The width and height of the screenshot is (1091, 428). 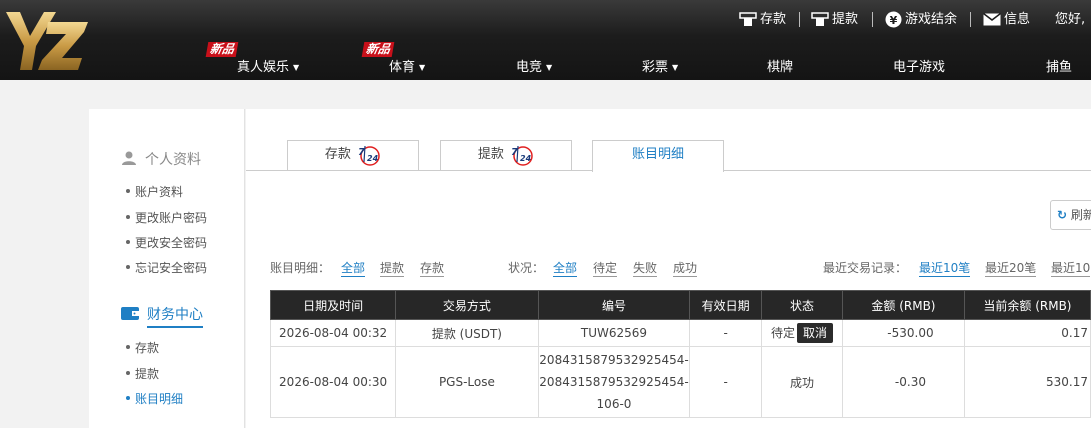 I want to click on quick-deposit-link: 存款, so click(x=762, y=20).